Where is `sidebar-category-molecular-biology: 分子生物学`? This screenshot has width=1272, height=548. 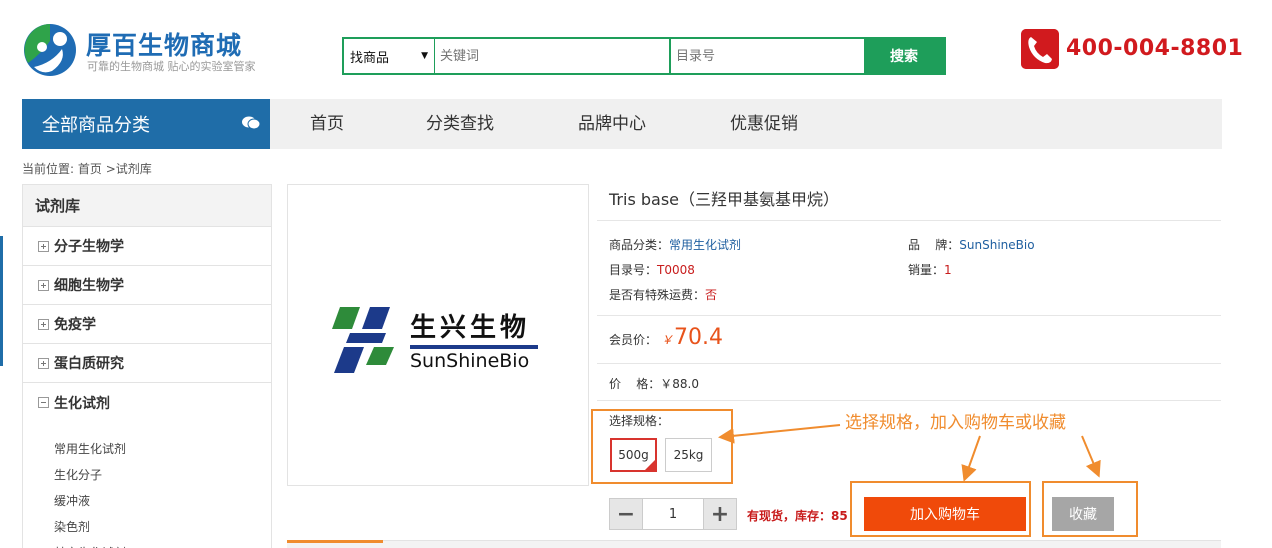
sidebar-category-molecular-biology: 分子生物学 is located at coordinates (147, 246).